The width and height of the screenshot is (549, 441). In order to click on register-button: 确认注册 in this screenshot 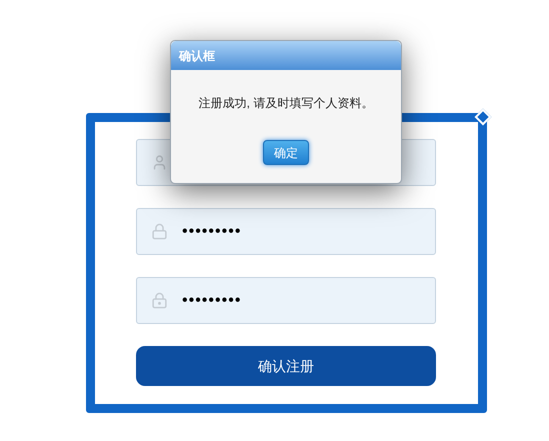, I will do `click(286, 366)`.